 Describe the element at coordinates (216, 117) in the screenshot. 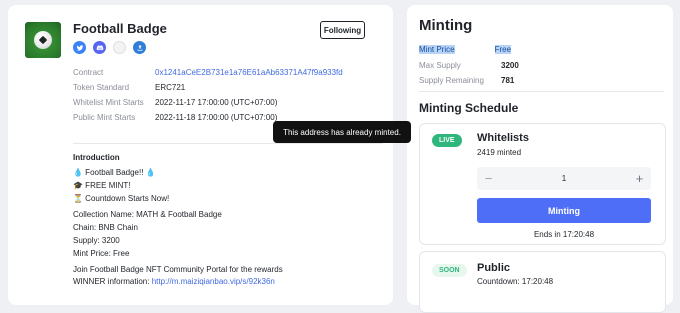

I see `public-start-value: 2022-11-18 17:00:00 (UTC+07:00)` at that location.